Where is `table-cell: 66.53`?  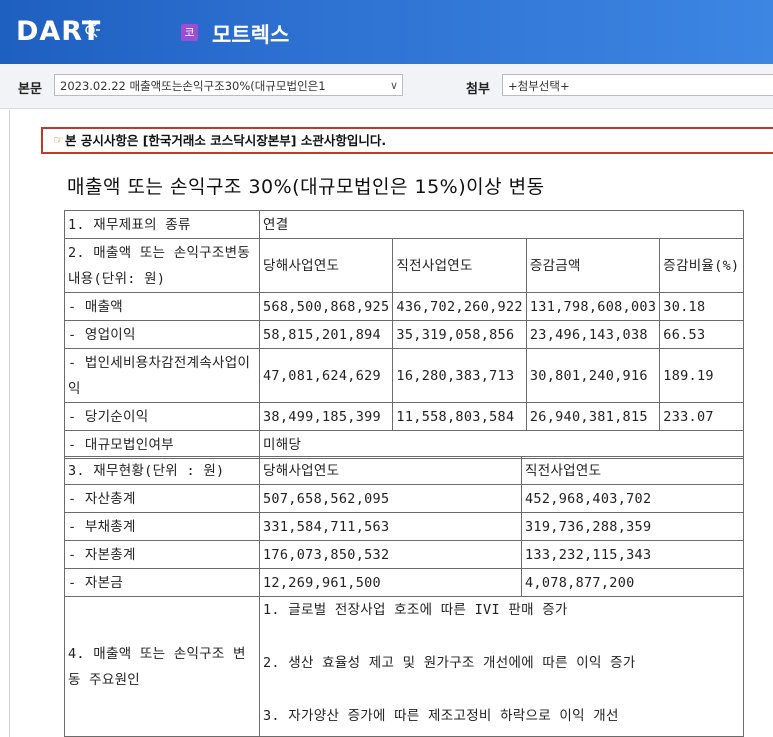
table-cell: 66.53 is located at coordinates (702, 334).